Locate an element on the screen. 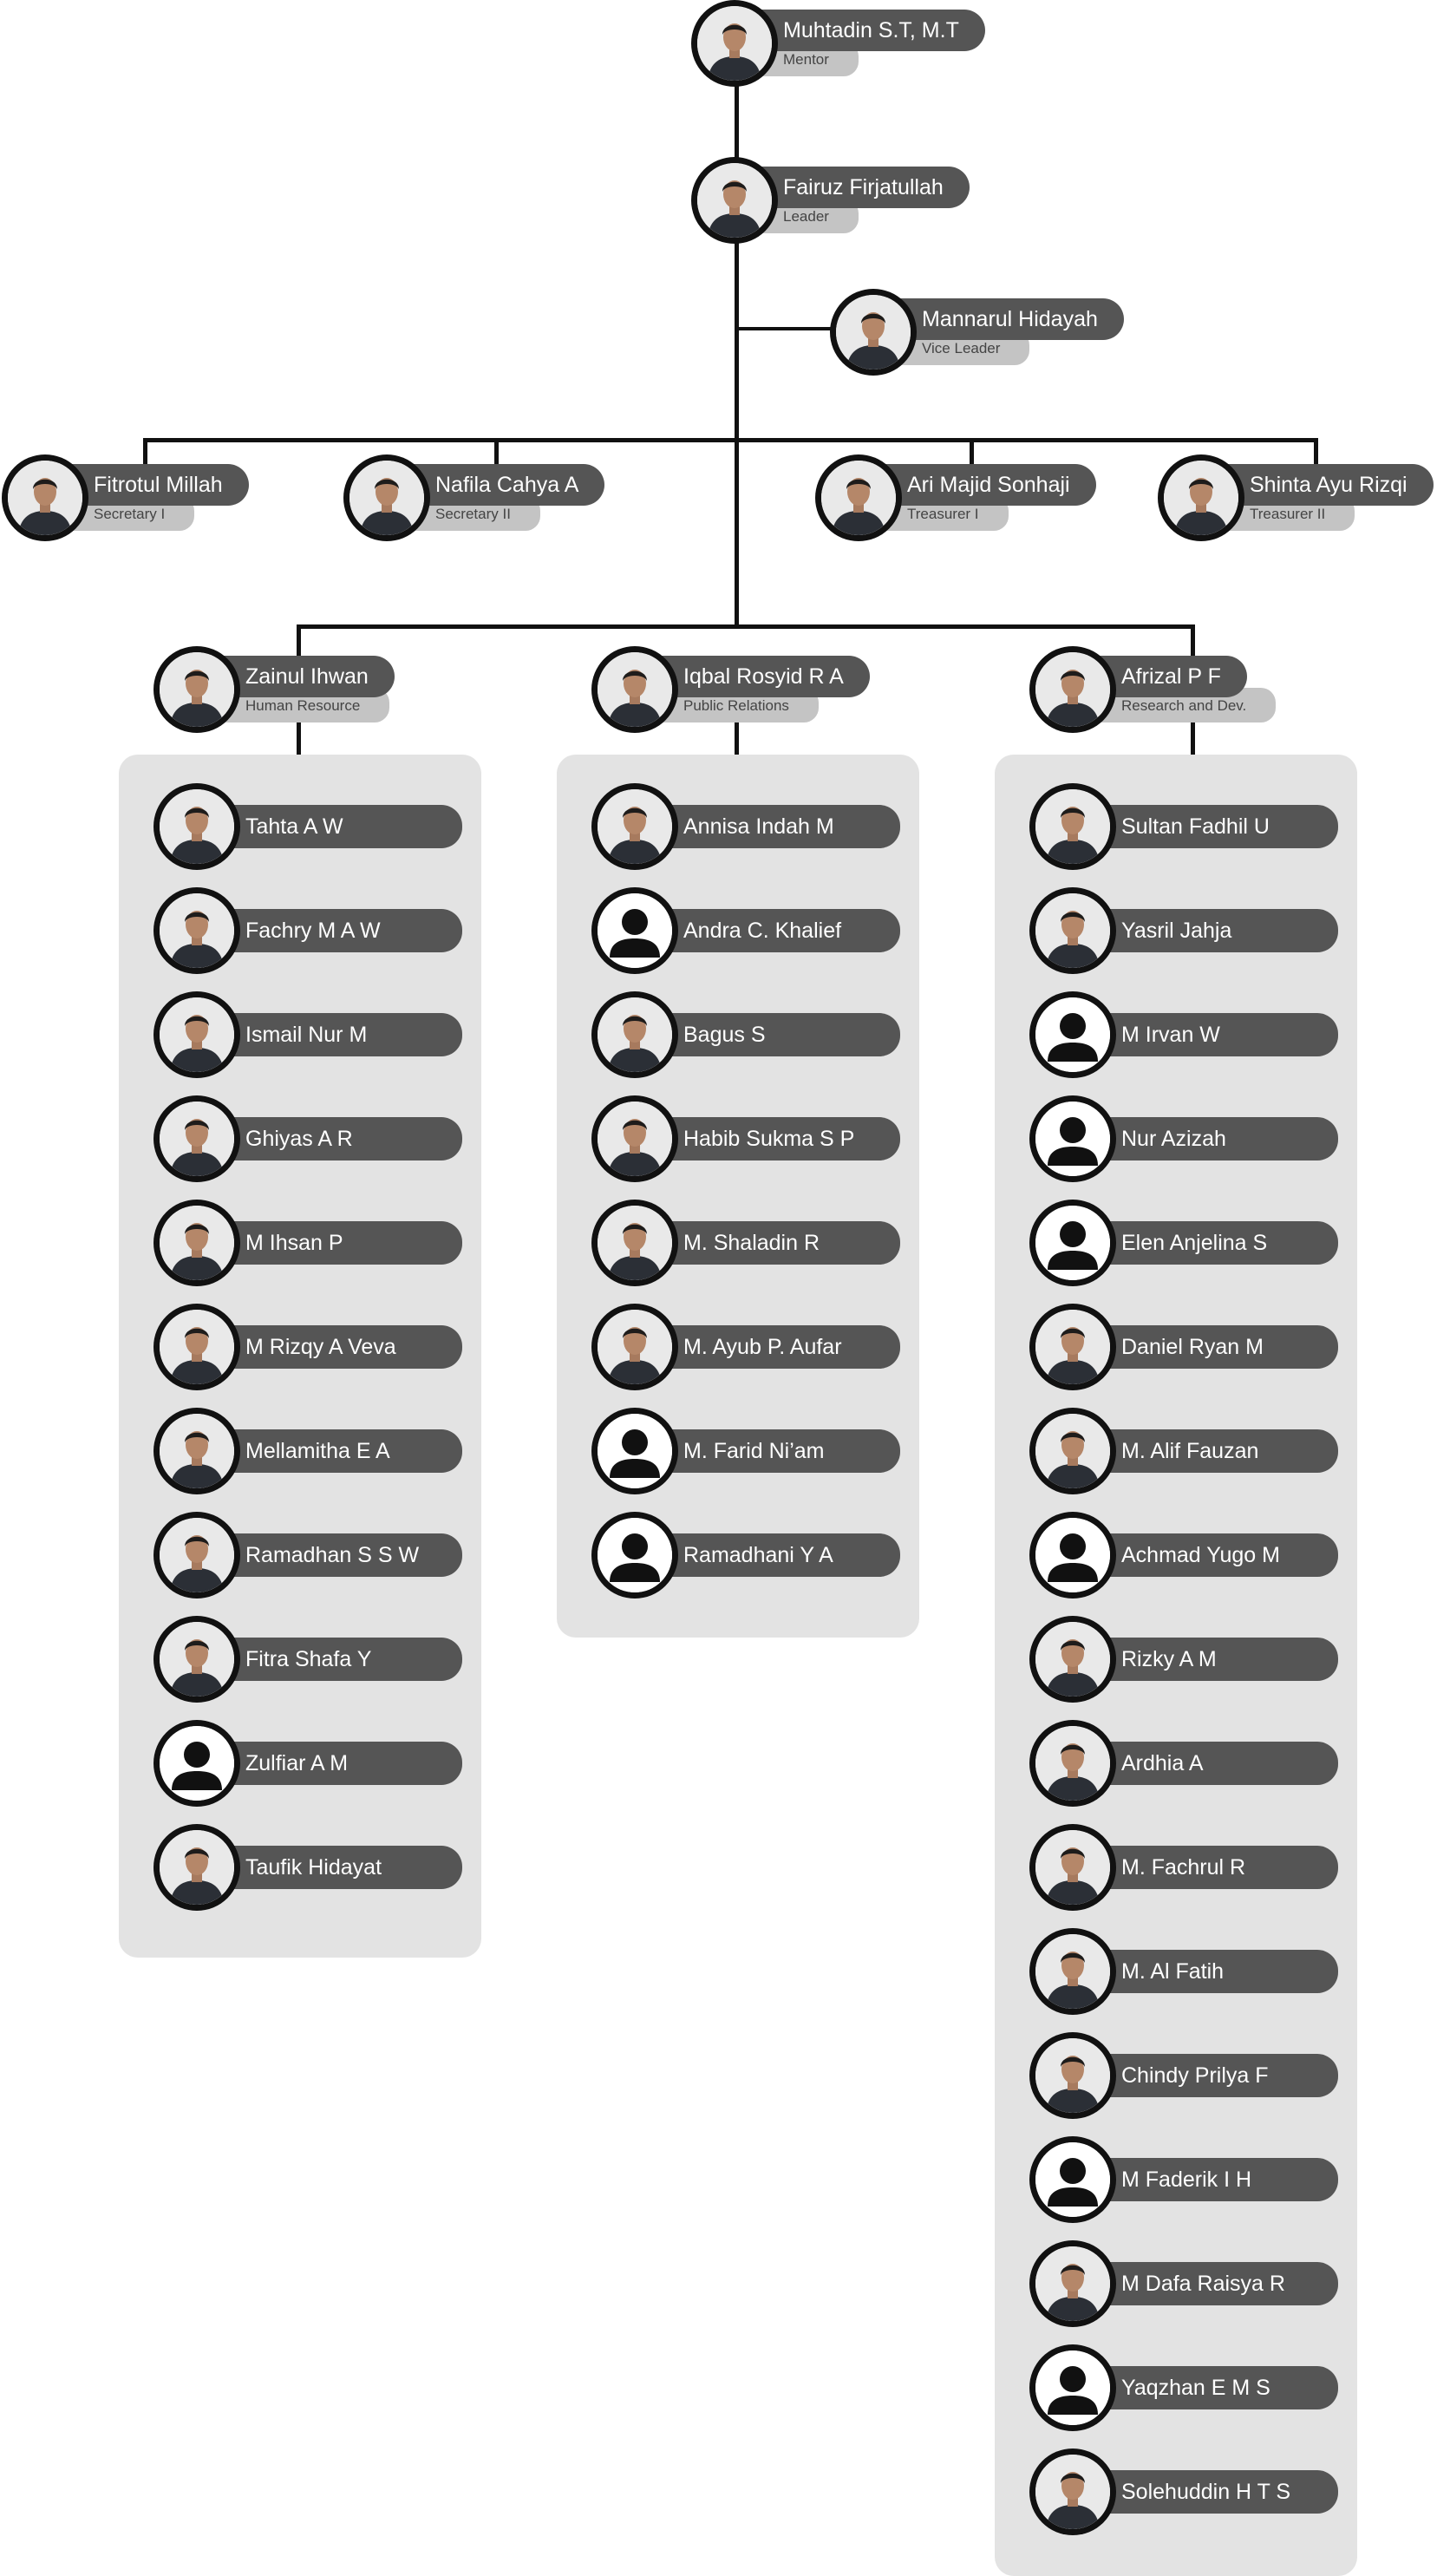 This screenshot has height=2576, width=1450. member-card: Chindy Prilya F is located at coordinates (1211, 2080).